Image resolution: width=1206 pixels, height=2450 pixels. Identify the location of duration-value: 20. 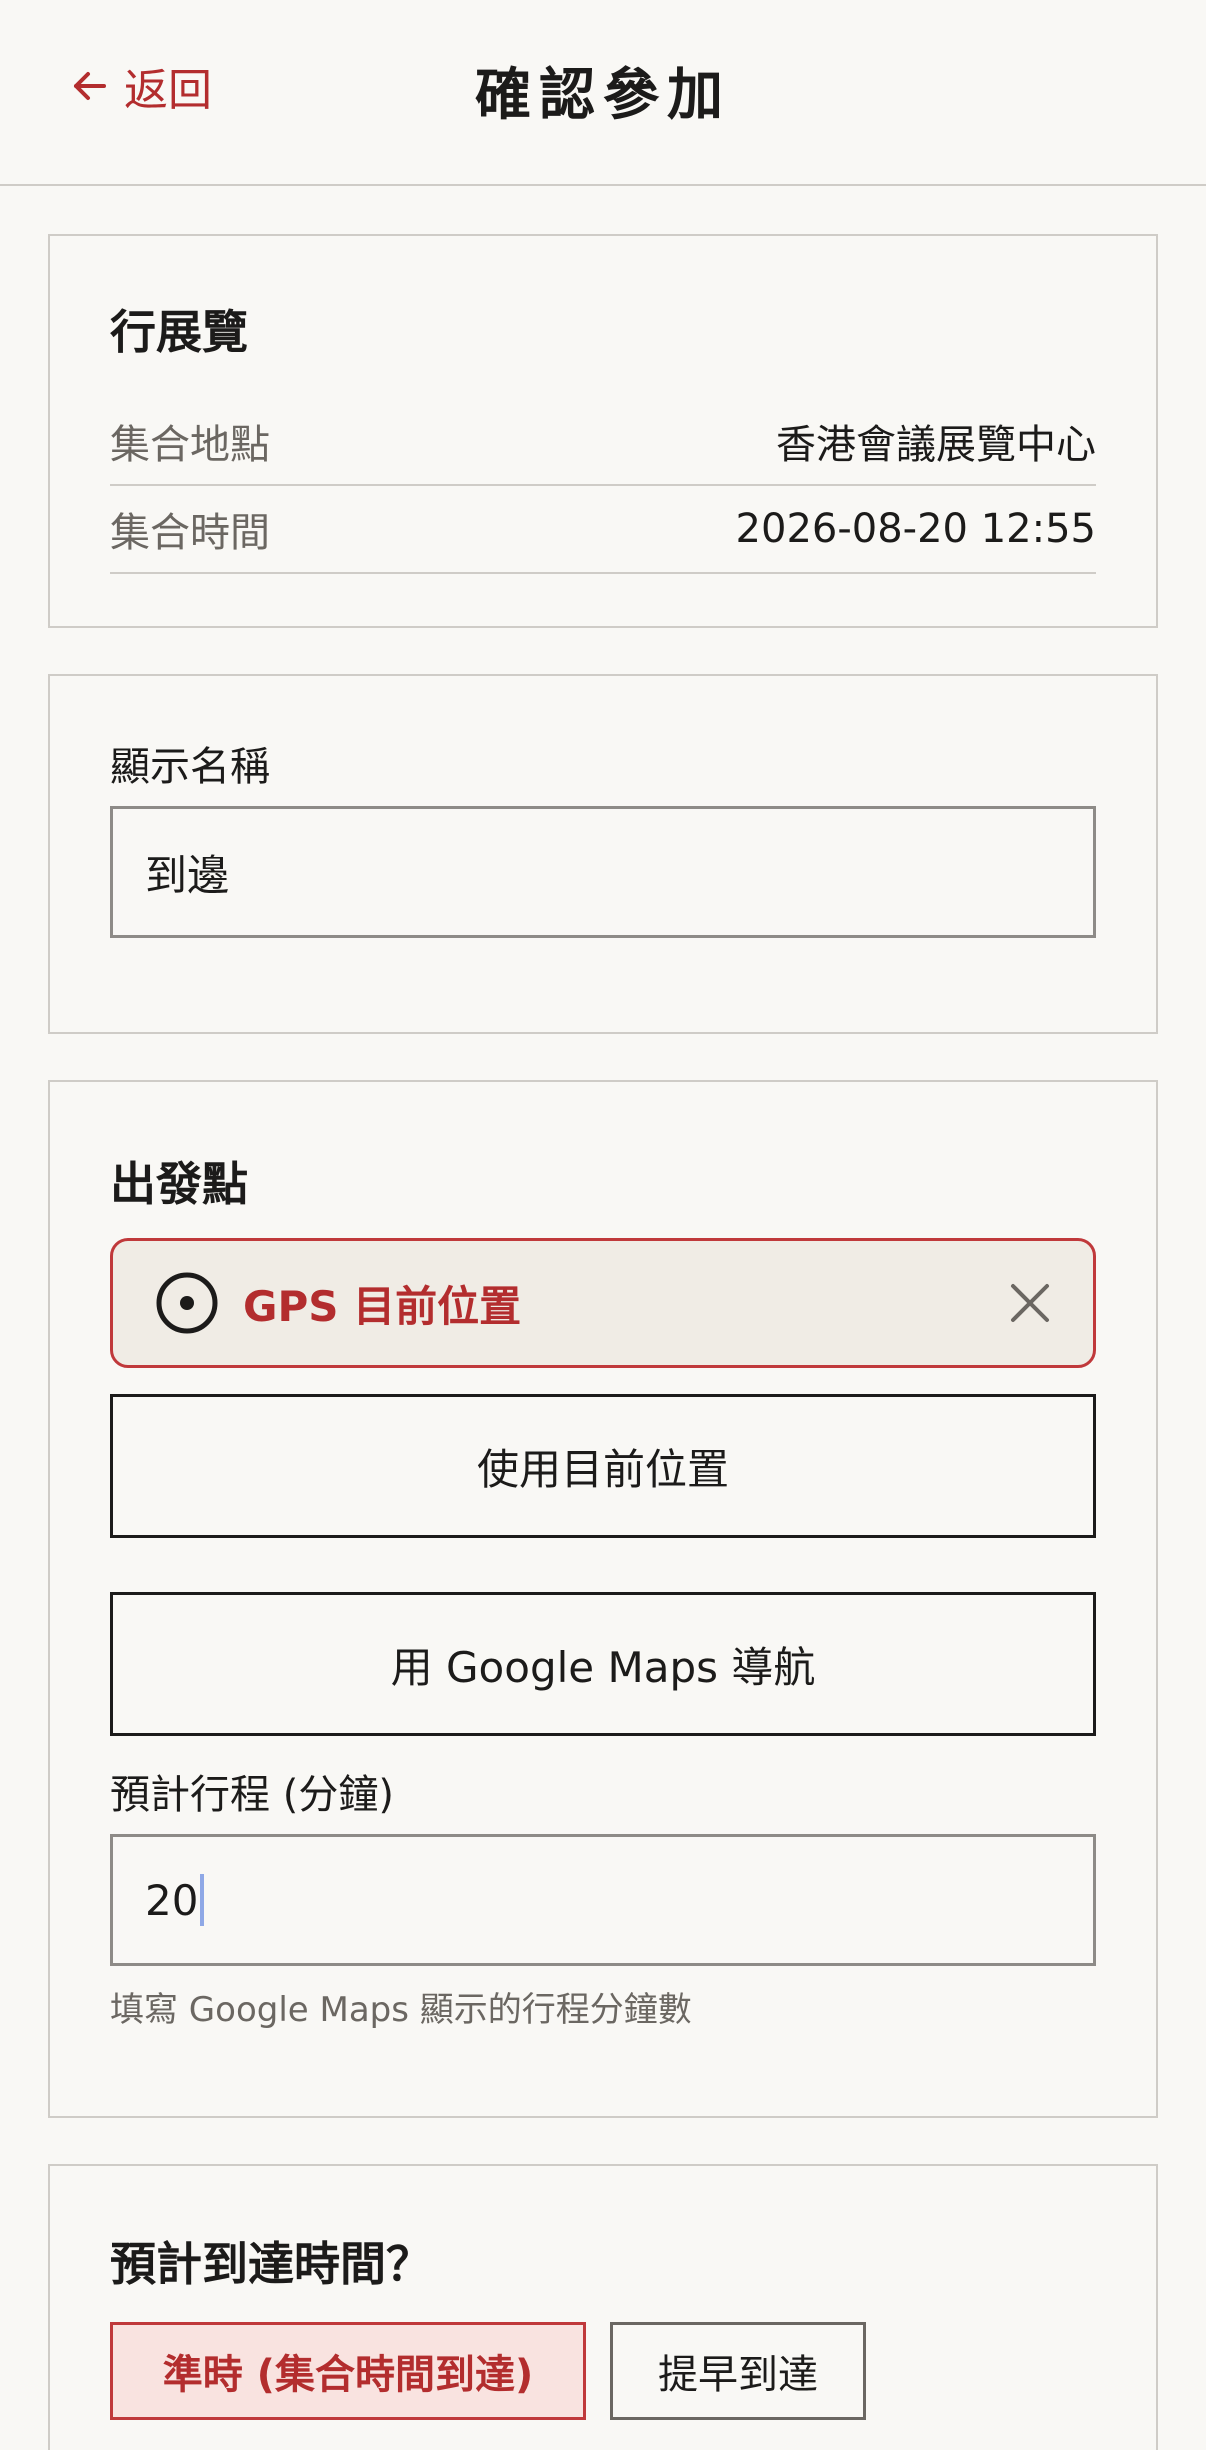
(172, 1900).